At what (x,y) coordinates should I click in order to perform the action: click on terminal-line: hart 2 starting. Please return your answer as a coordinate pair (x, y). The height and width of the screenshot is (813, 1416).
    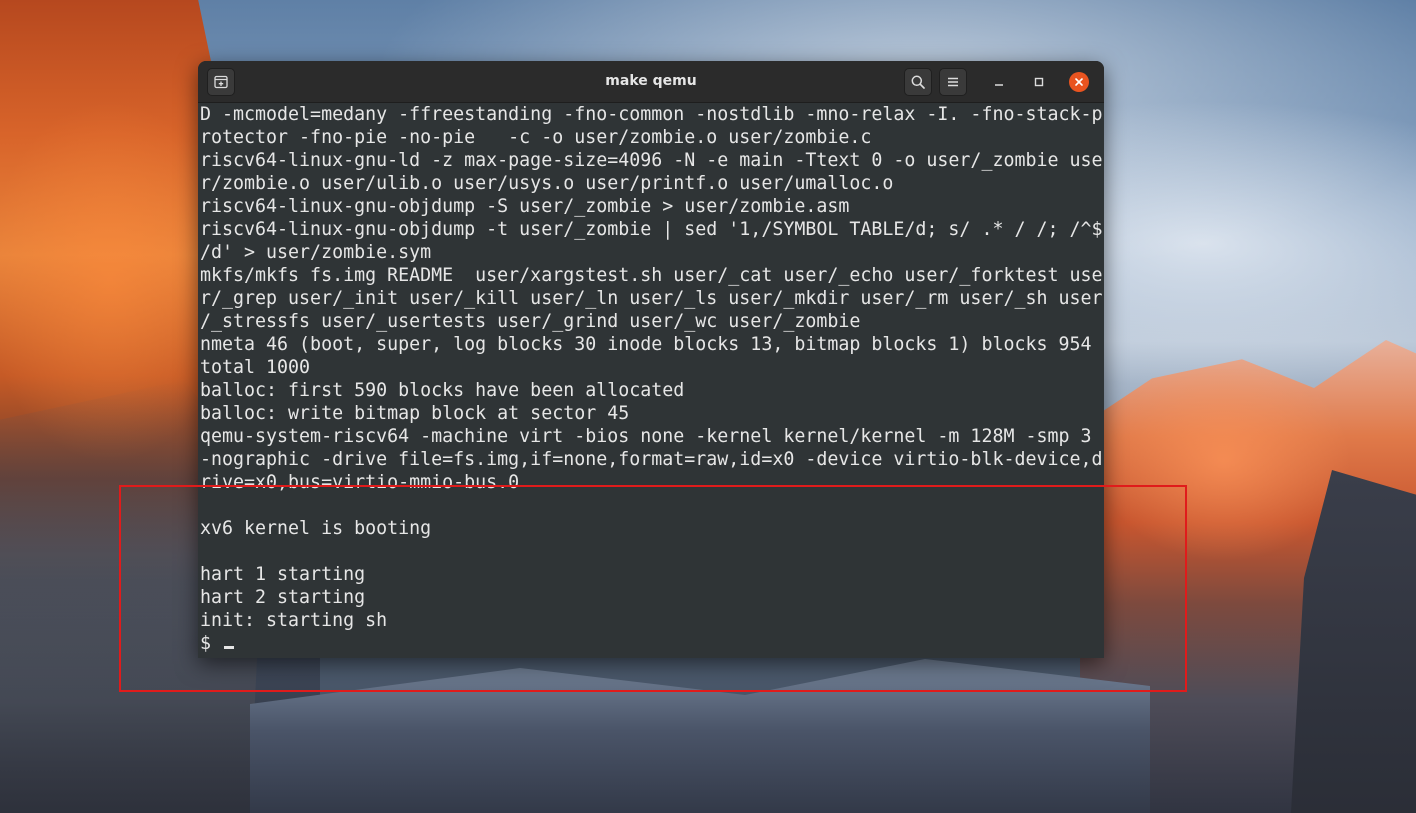
    Looking at the image, I should click on (283, 597).